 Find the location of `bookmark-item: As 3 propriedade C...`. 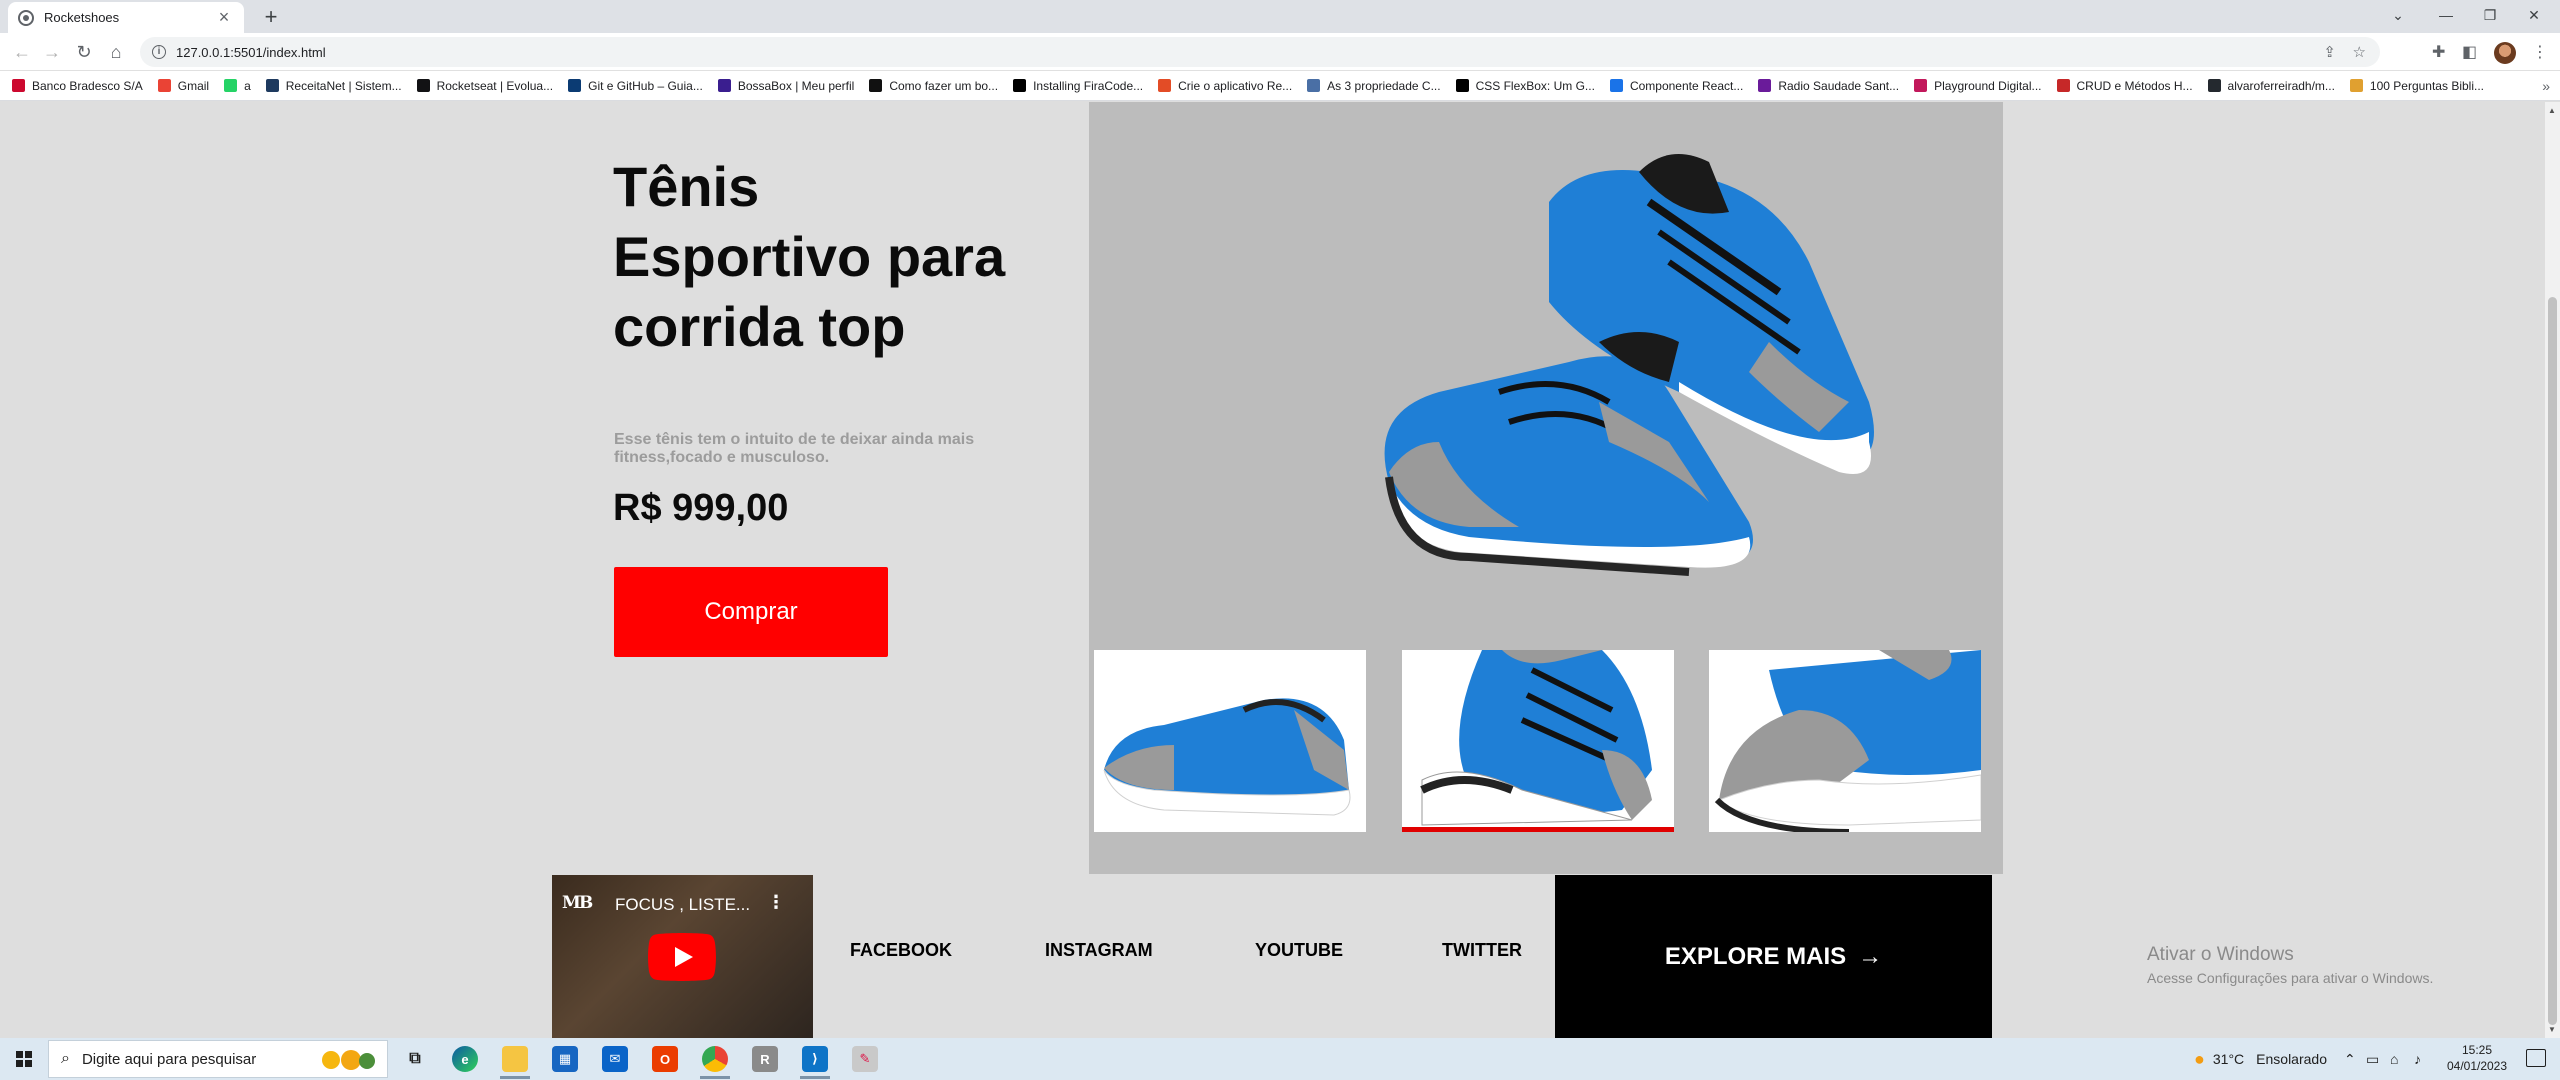

bookmark-item: As 3 propriedade C... is located at coordinates (1374, 86).